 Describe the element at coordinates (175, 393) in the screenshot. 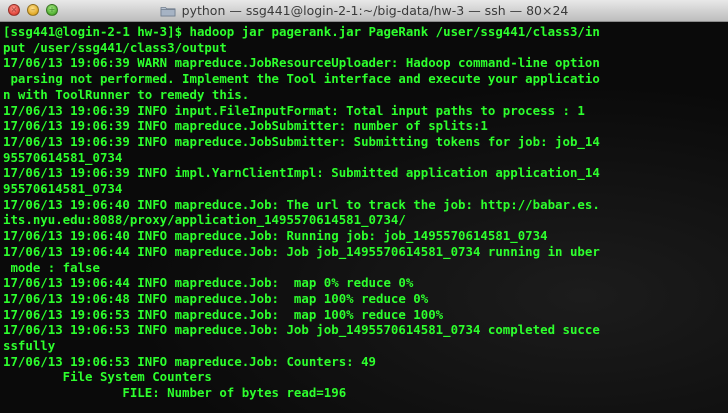

I see `terminal-line: FILE: Number of bytes read=196` at that location.